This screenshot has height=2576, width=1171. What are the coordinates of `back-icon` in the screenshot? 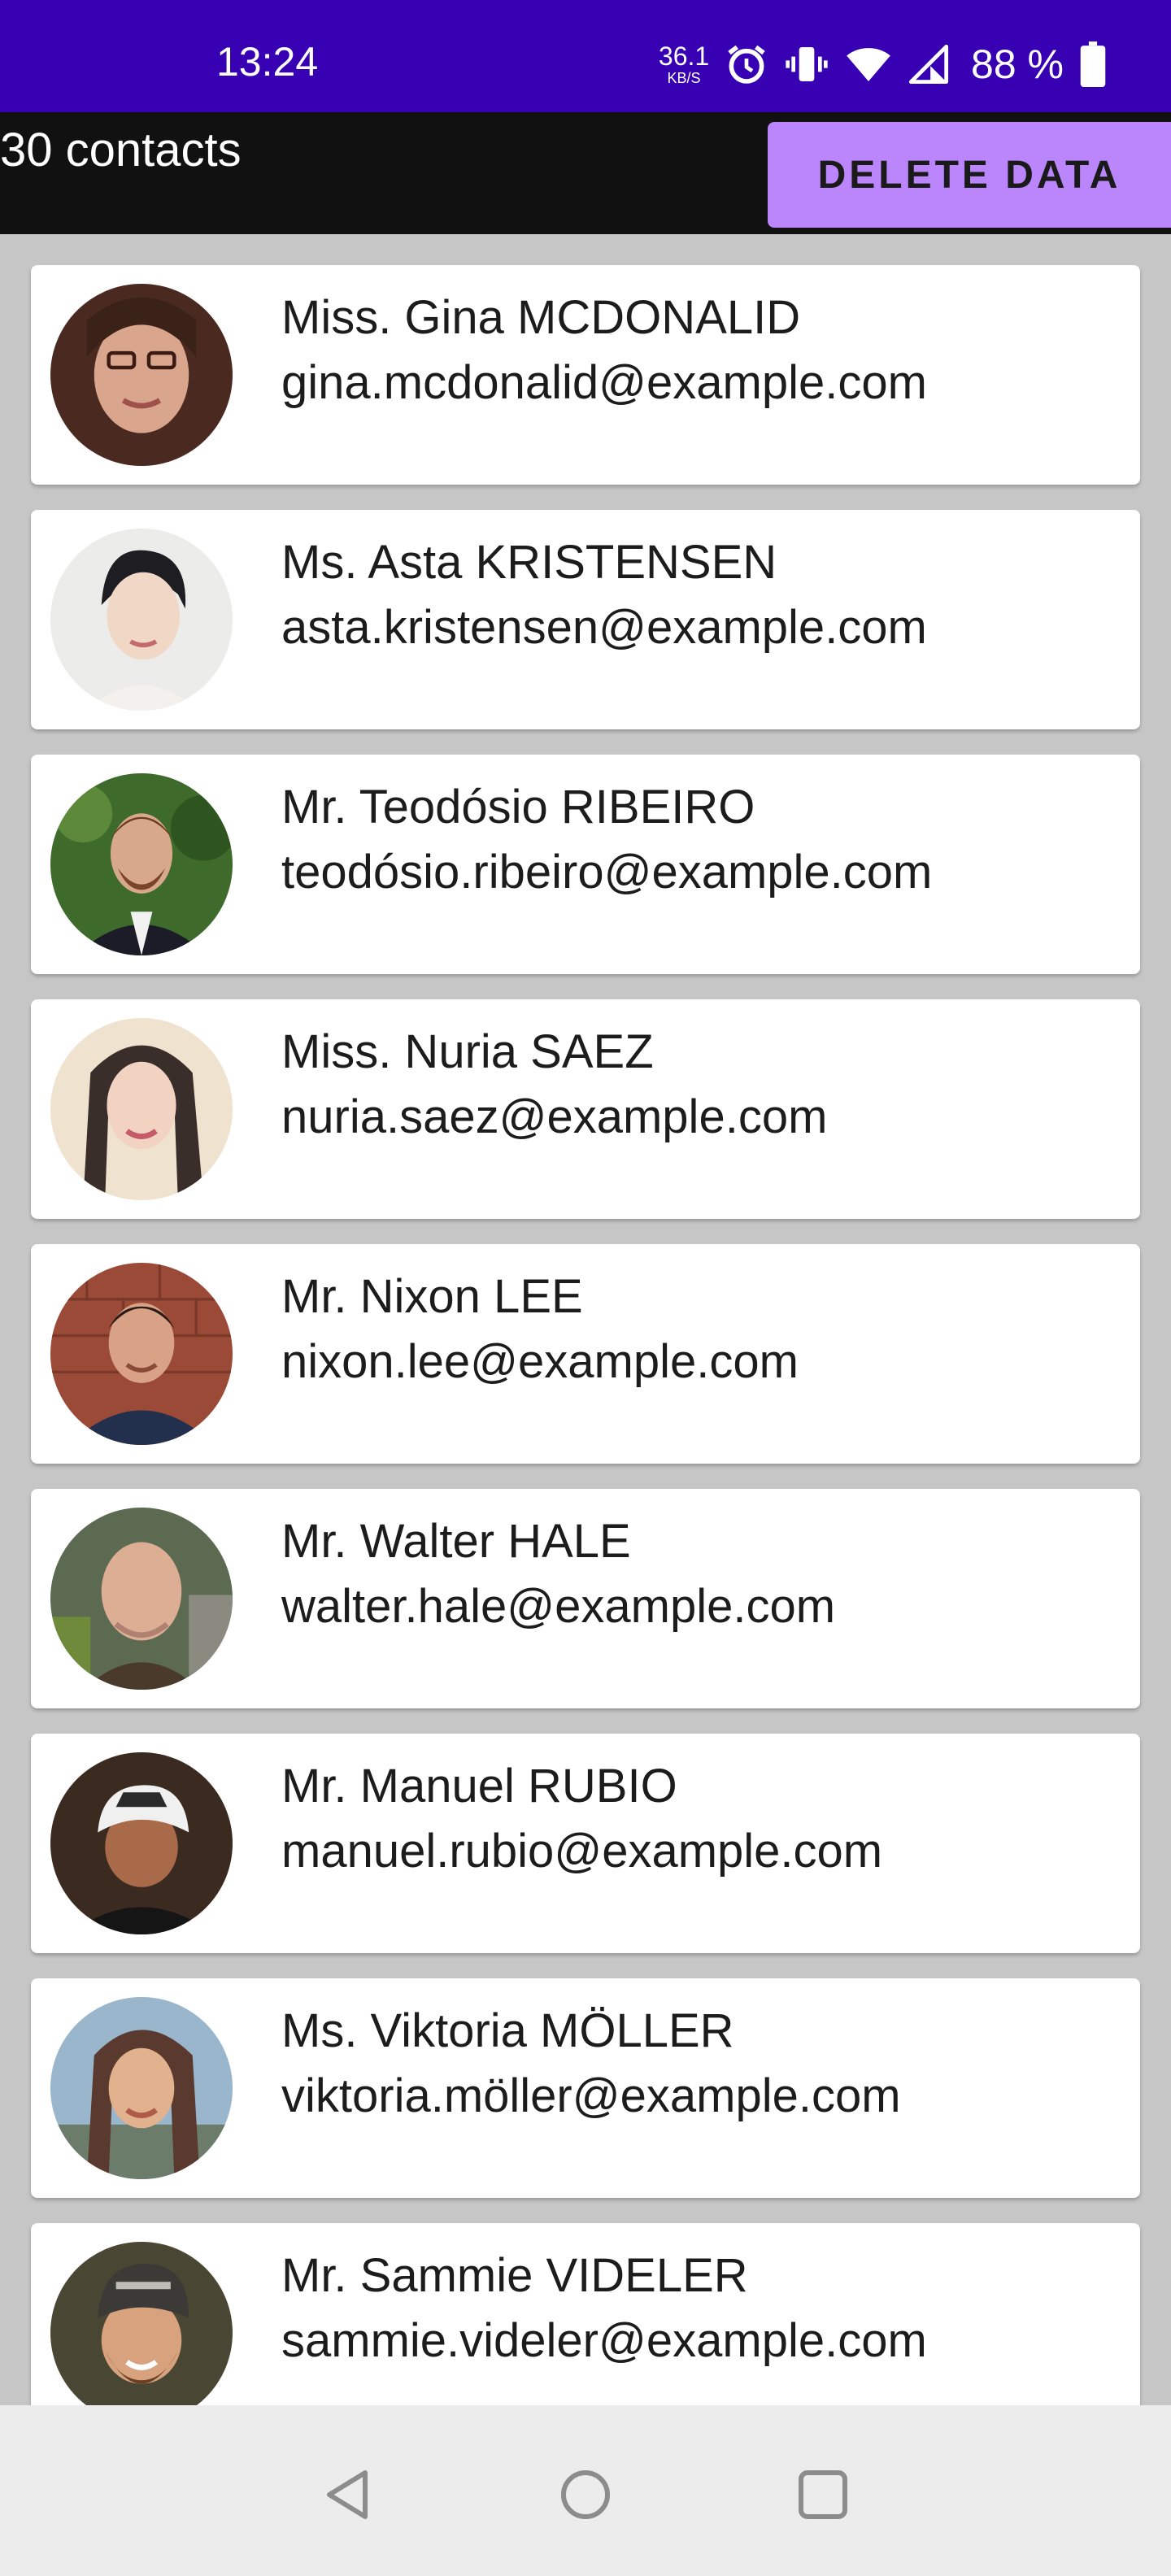 It's located at (347, 2495).